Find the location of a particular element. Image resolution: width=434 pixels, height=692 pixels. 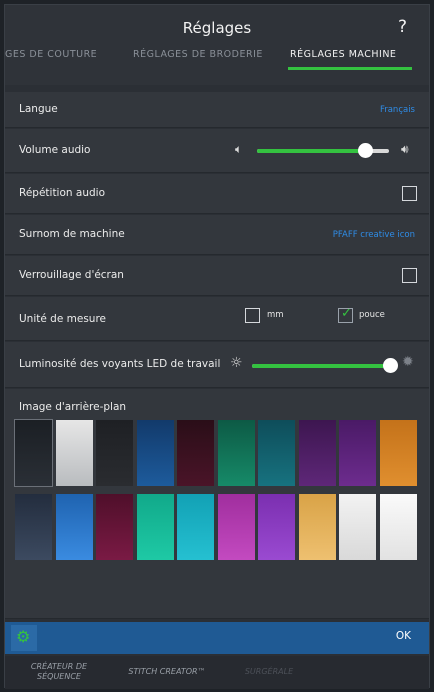

row-language: Langue Français is located at coordinates (217, 110).